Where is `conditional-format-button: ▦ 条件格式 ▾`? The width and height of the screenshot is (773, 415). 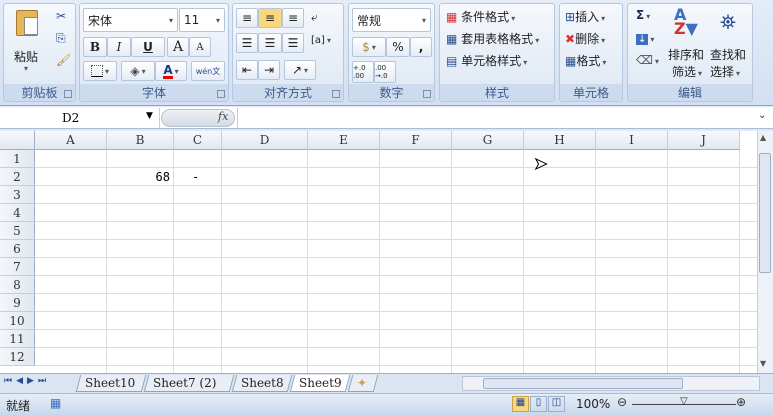
conditional-format-button: ▦ 条件格式 ▾ is located at coordinates (480, 16).